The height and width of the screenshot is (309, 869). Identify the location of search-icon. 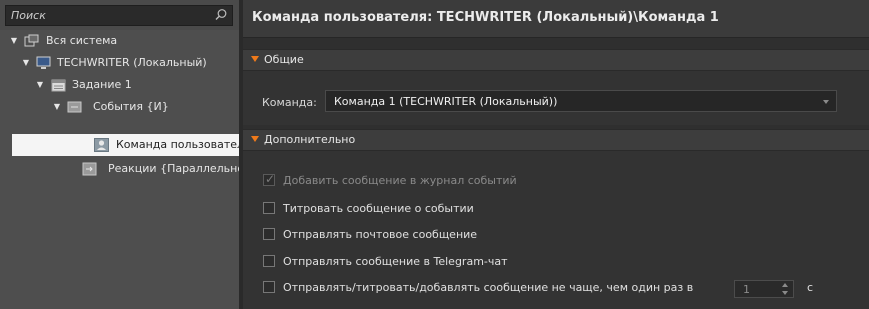
(221, 15).